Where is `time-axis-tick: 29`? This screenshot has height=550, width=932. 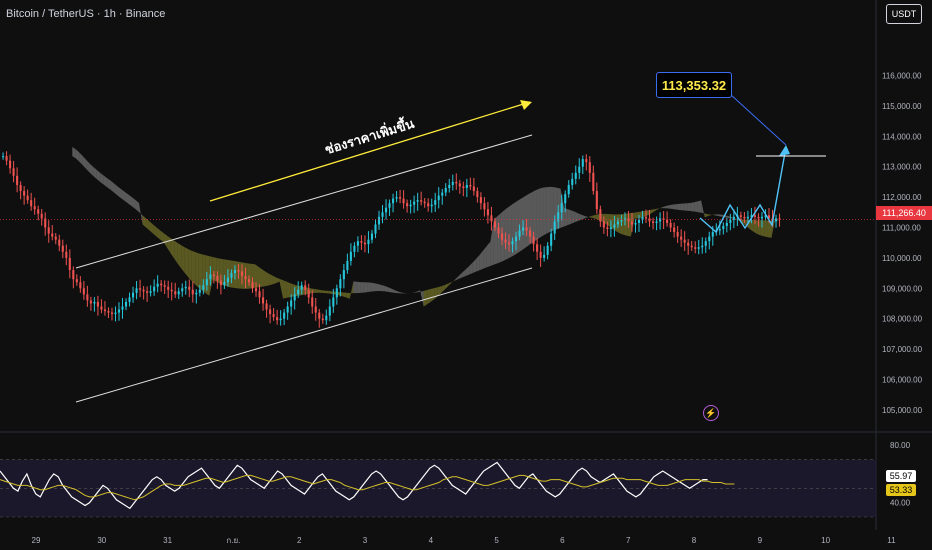
time-axis-tick: 29 is located at coordinates (36, 540).